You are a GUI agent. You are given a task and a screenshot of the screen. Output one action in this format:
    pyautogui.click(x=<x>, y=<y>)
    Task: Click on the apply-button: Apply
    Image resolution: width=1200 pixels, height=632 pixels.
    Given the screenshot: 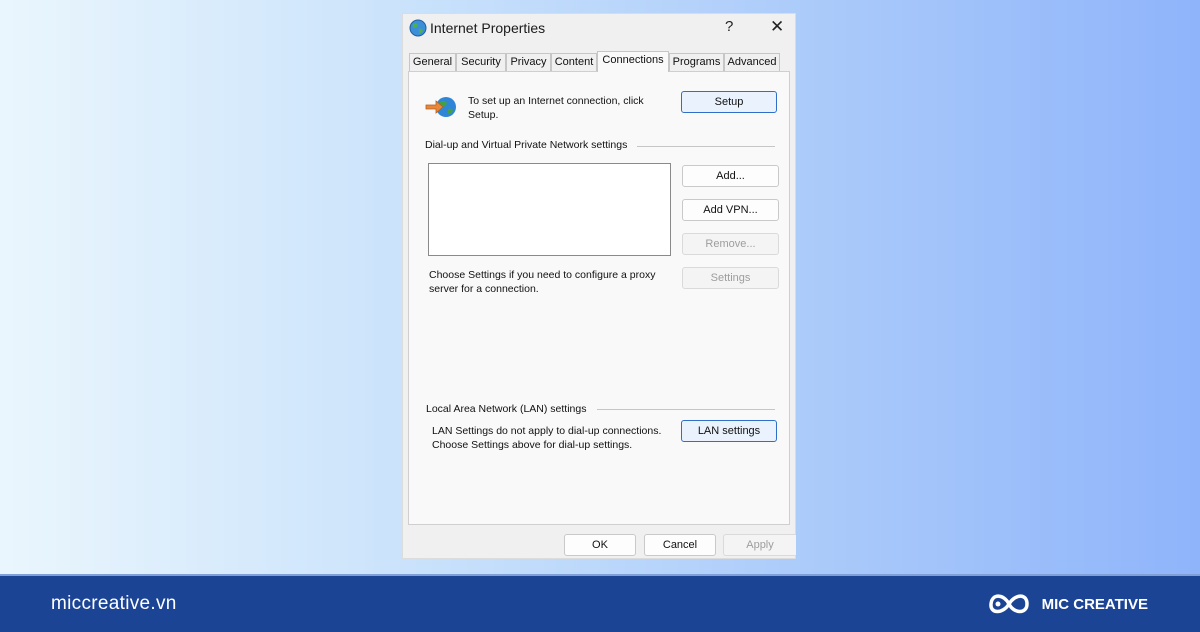 What is the action you would take?
    pyautogui.click(x=759, y=545)
    